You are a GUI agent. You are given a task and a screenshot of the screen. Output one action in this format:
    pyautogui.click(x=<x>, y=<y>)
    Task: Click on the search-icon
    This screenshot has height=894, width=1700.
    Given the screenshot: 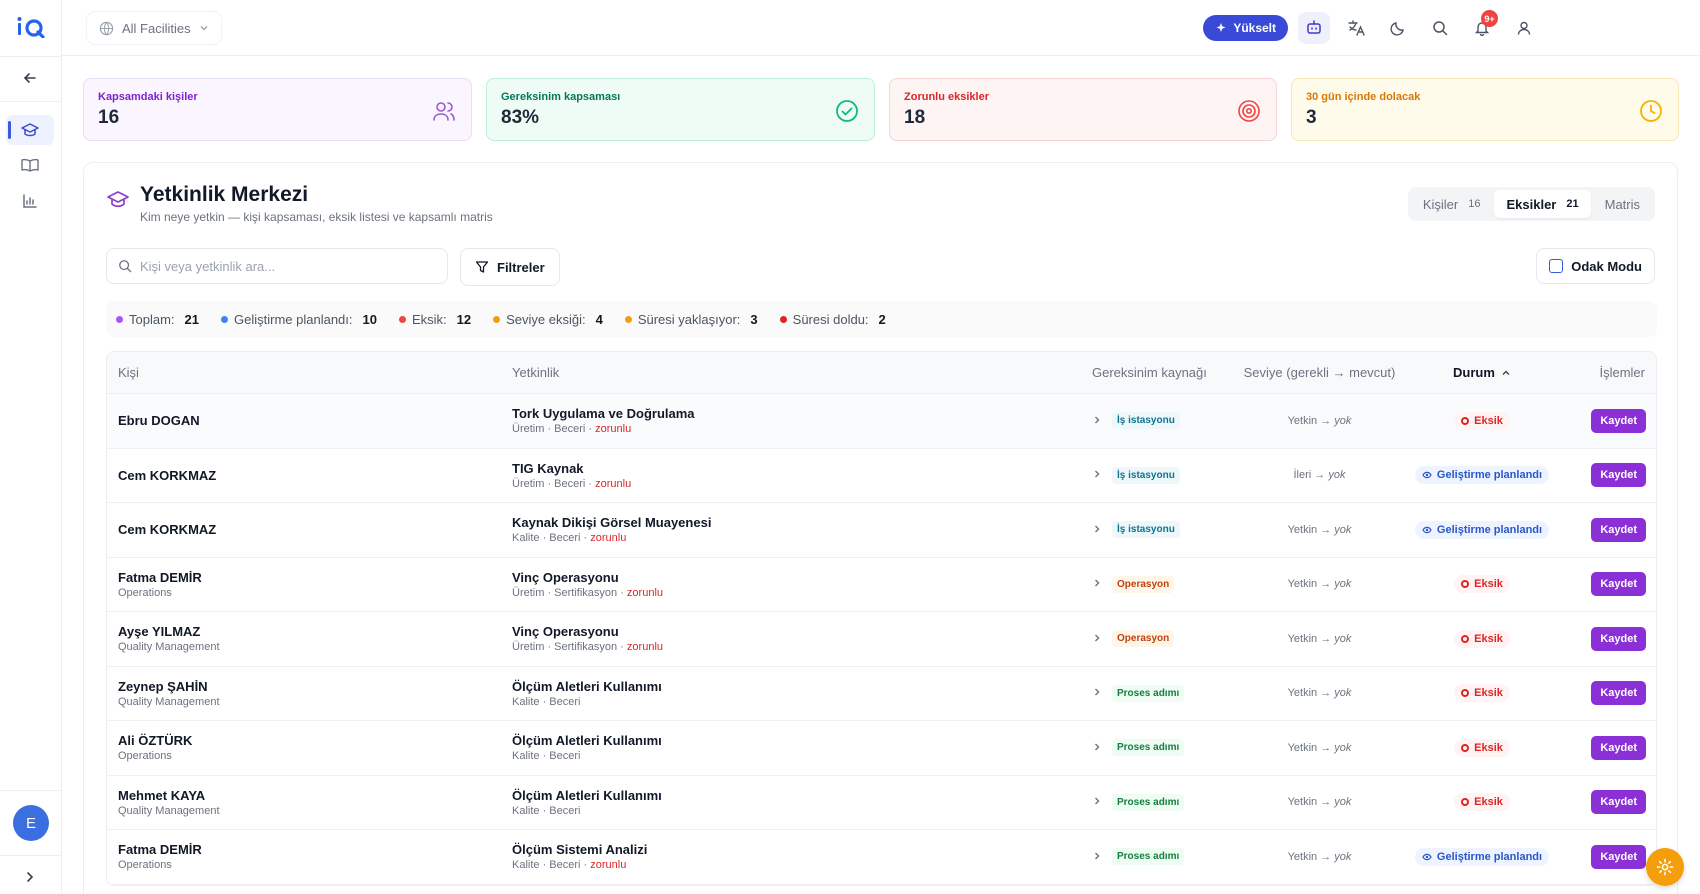 What is the action you would take?
    pyautogui.click(x=1440, y=28)
    